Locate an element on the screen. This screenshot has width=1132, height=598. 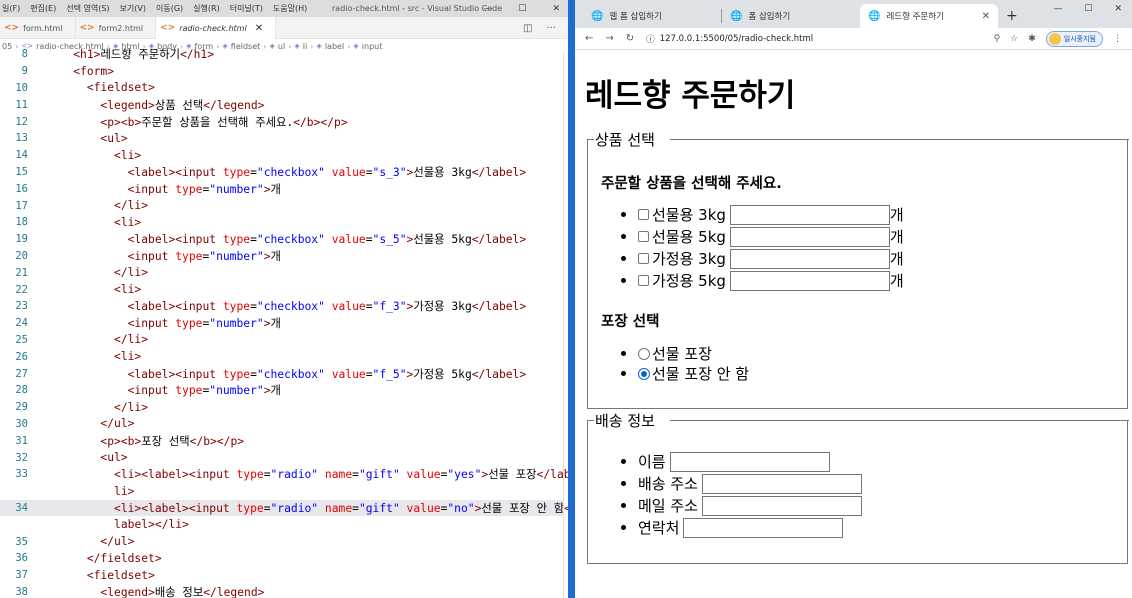
code-line: 18 <li> is located at coordinates (281, 222).